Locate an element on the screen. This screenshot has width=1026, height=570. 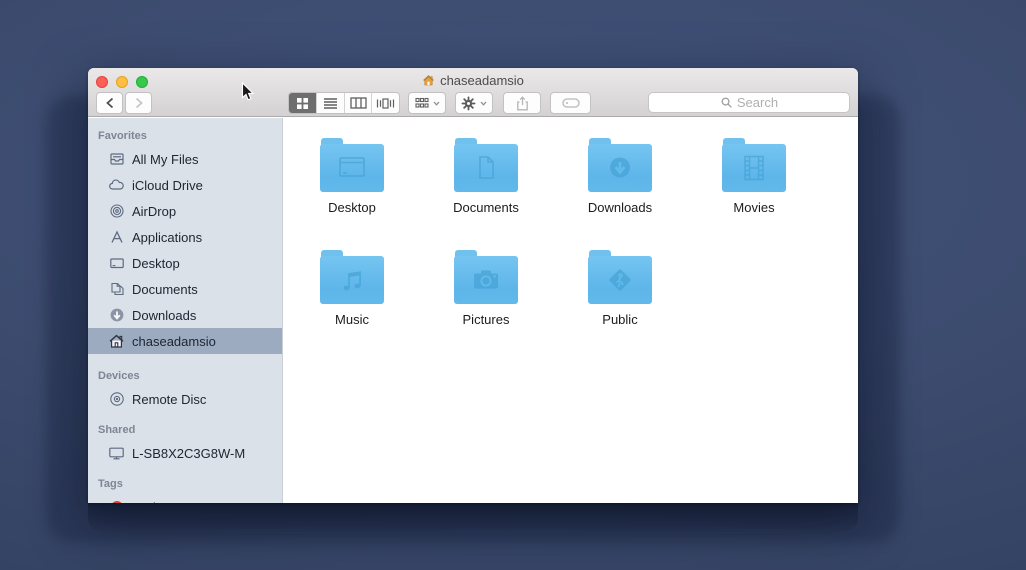
sidebar-item-label: Remote Disc is located at coordinates (169, 399).